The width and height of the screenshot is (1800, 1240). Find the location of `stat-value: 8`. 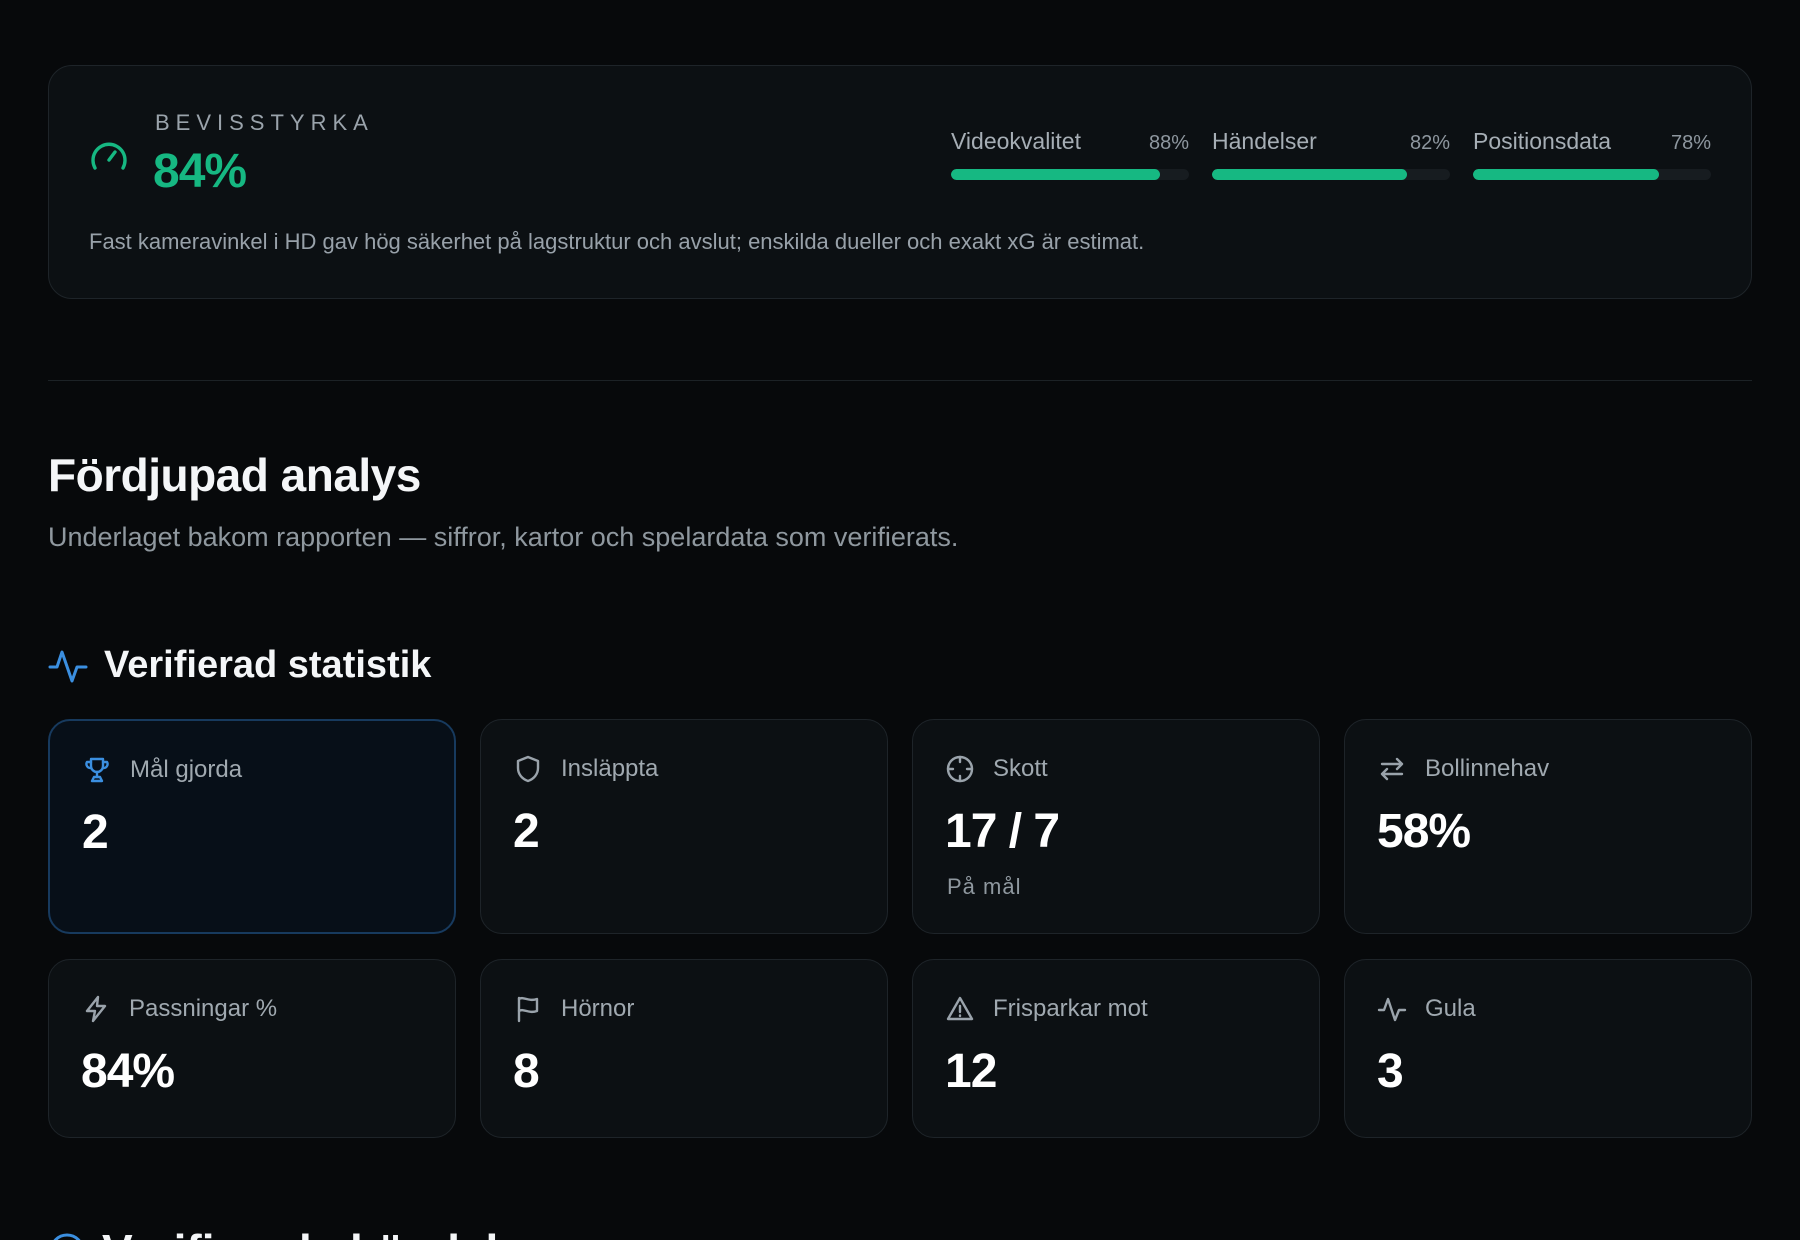

stat-value: 8 is located at coordinates (526, 1071).